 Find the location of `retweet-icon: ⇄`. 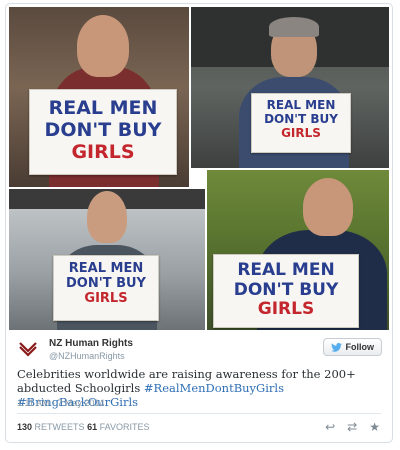

retweet-icon: ⇄ is located at coordinates (352, 427).